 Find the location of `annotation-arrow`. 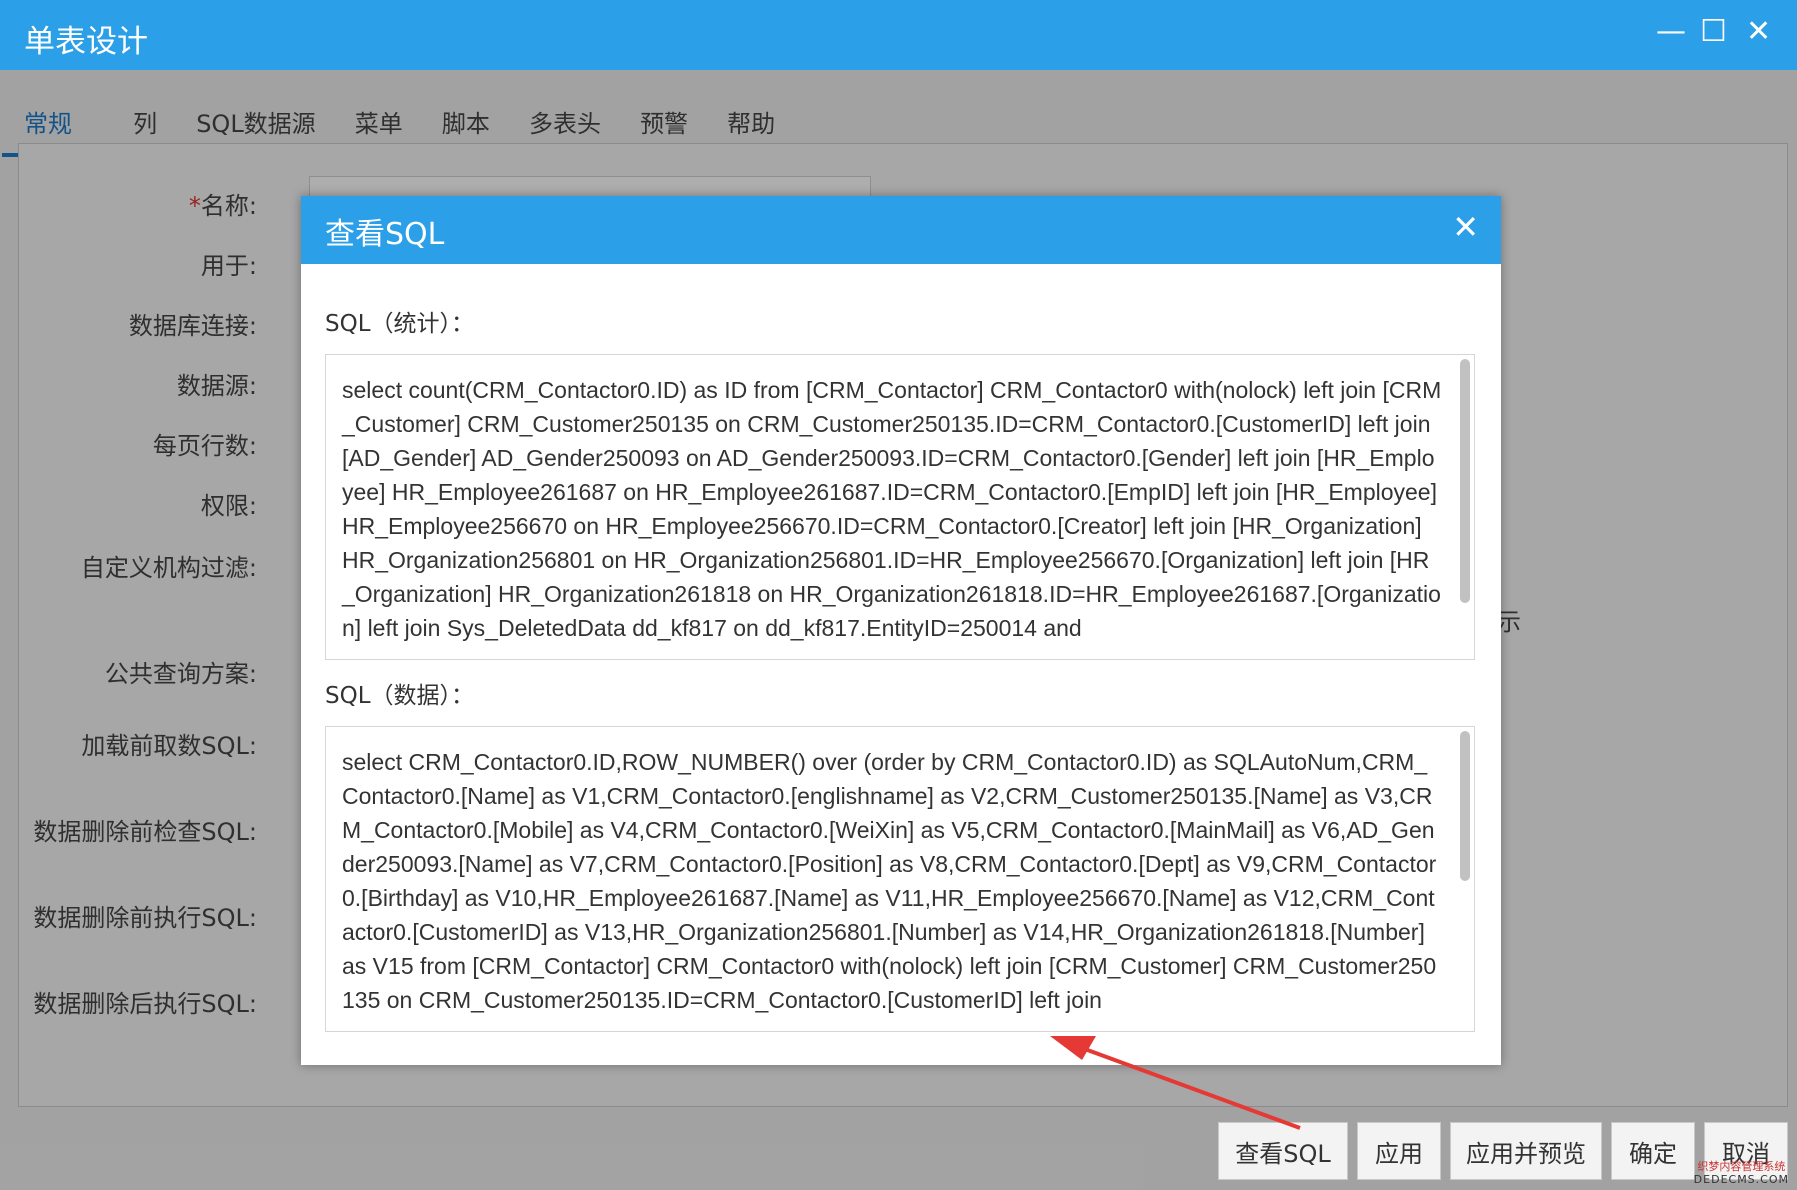

annotation-arrow is located at coordinates (1175, 1083).